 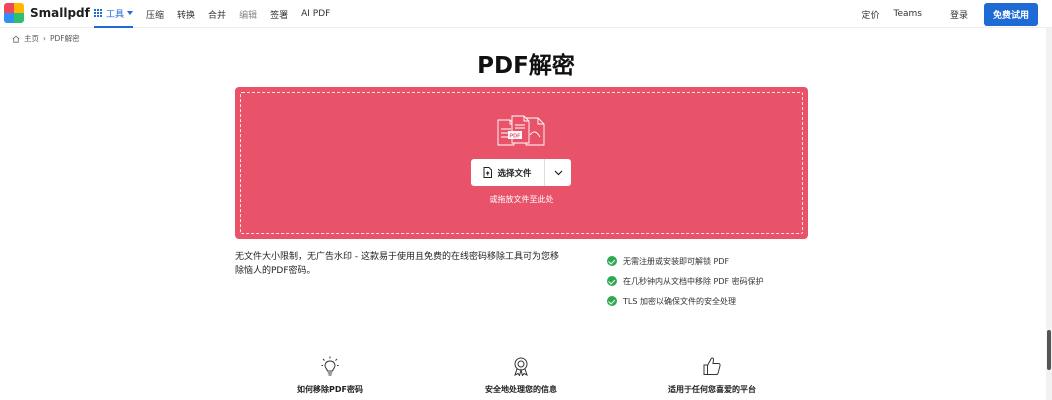 What do you see at coordinates (330, 389) in the screenshot?
I see `card-label: 如何移除PDF密码` at bounding box center [330, 389].